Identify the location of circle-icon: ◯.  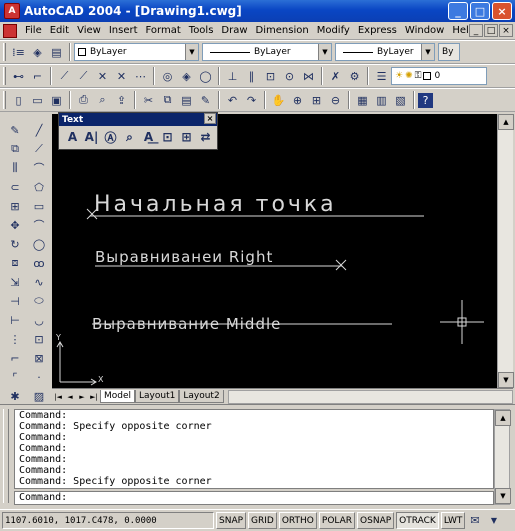
(39, 244).